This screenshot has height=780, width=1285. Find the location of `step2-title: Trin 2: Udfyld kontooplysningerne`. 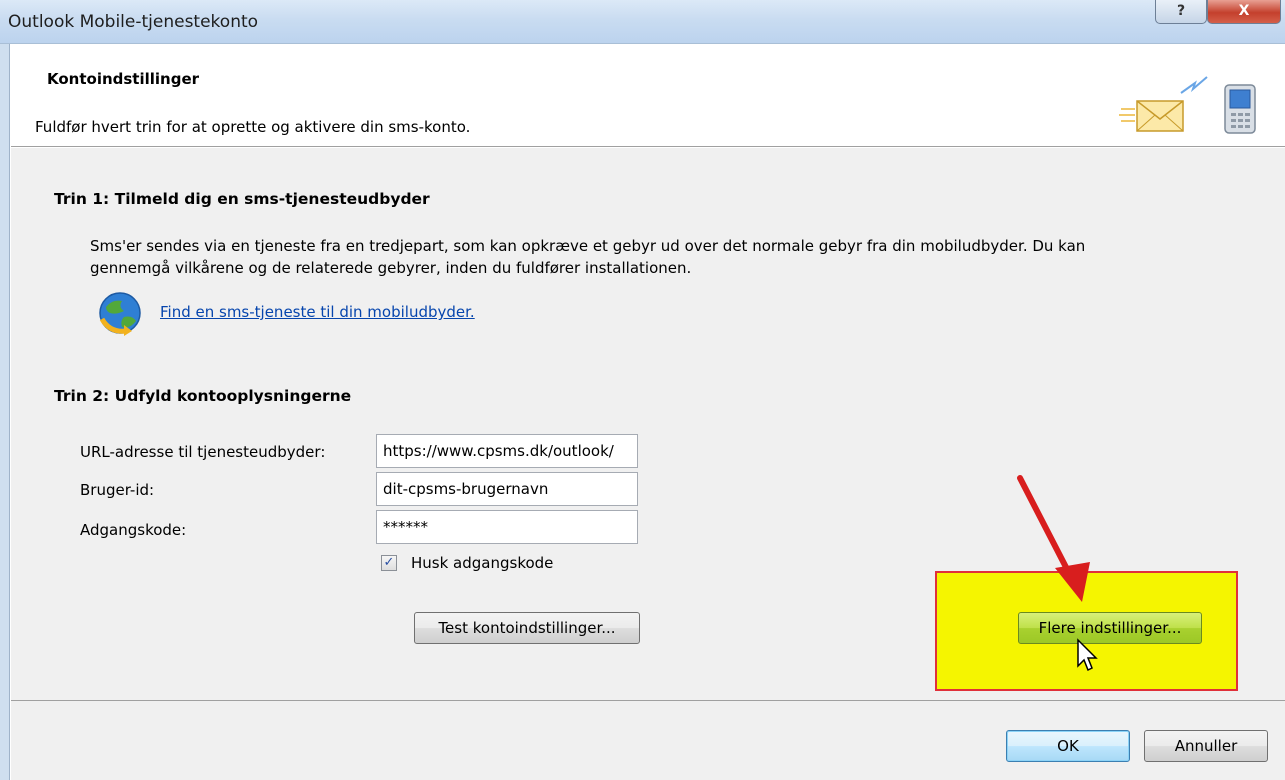

step2-title: Trin 2: Udfyld kontooplysningerne is located at coordinates (203, 396).